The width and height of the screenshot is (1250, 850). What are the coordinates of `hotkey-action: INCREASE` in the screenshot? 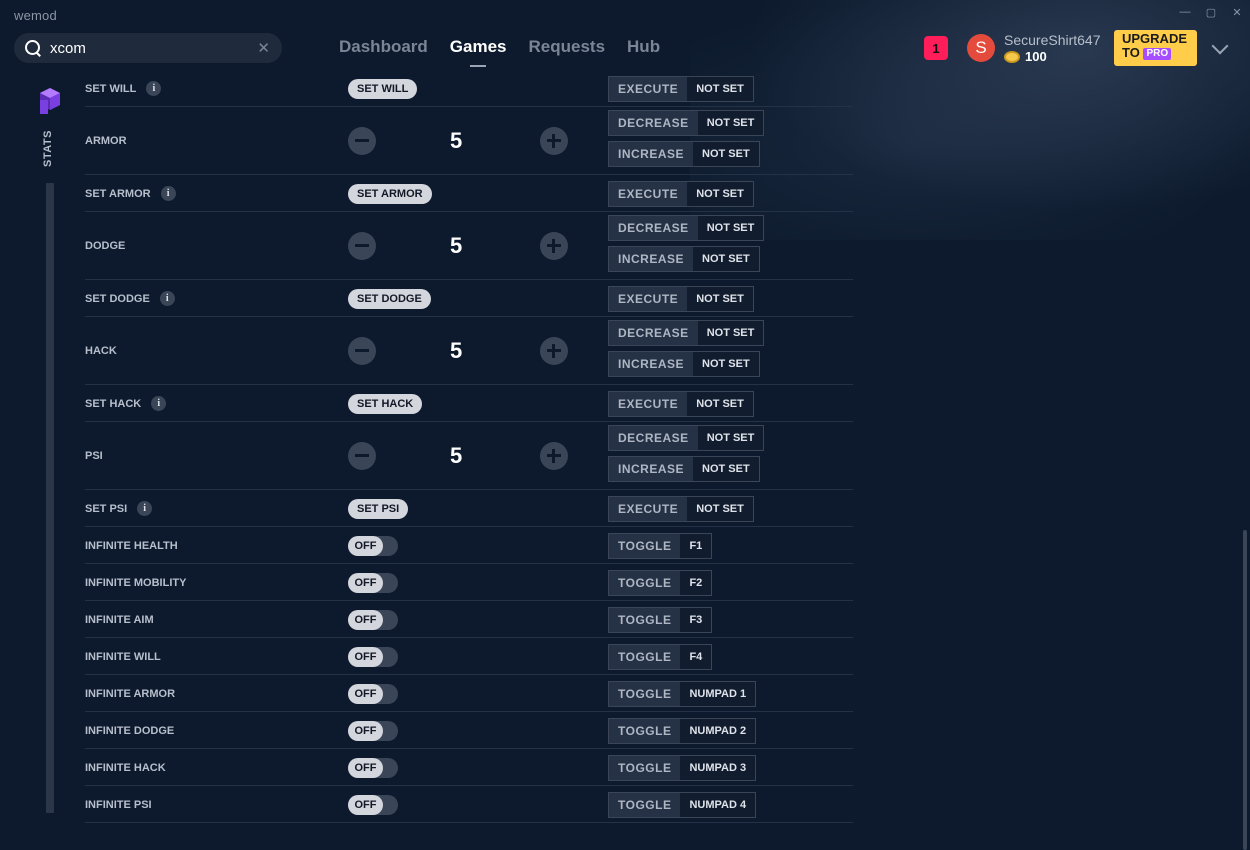 It's located at (651, 259).